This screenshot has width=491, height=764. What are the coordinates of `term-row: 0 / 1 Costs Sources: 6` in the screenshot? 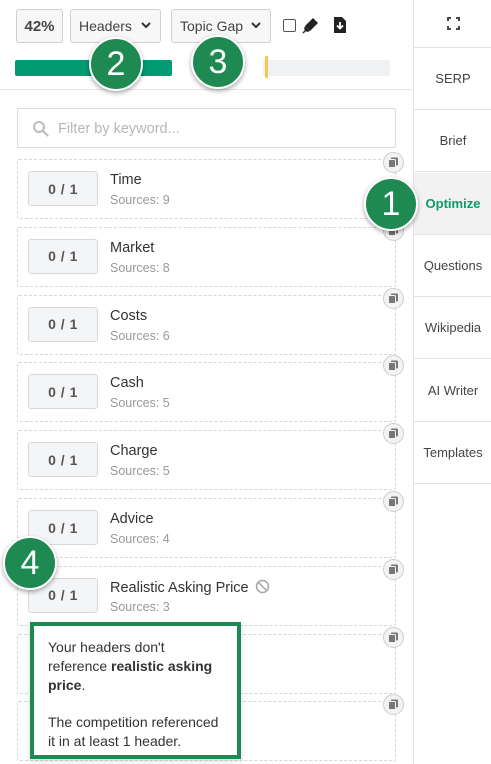 It's located at (210, 321).